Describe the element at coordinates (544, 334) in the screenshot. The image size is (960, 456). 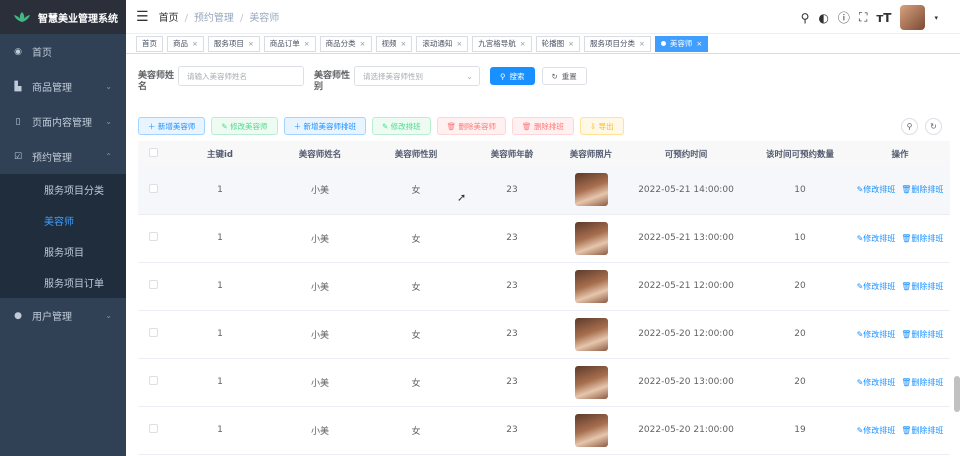
I see `table-row: 1 小美 女 23 2022-05-20 12:00:00 20 ✎修改排班 🗑删除排班` at that location.